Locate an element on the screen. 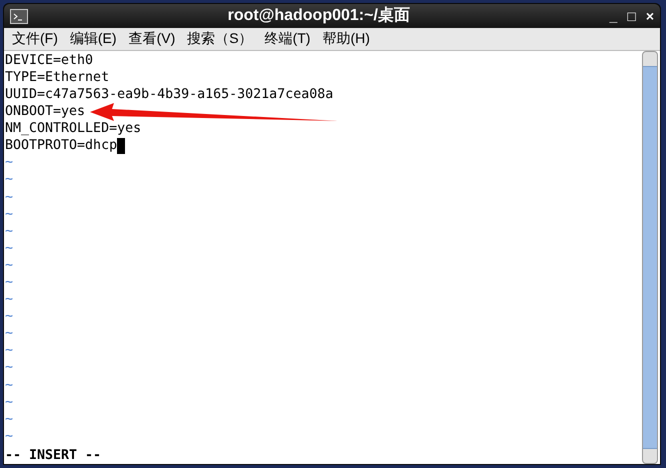 This screenshot has height=468, width=666. menu-item: 查看(V) is located at coordinates (152, 39).